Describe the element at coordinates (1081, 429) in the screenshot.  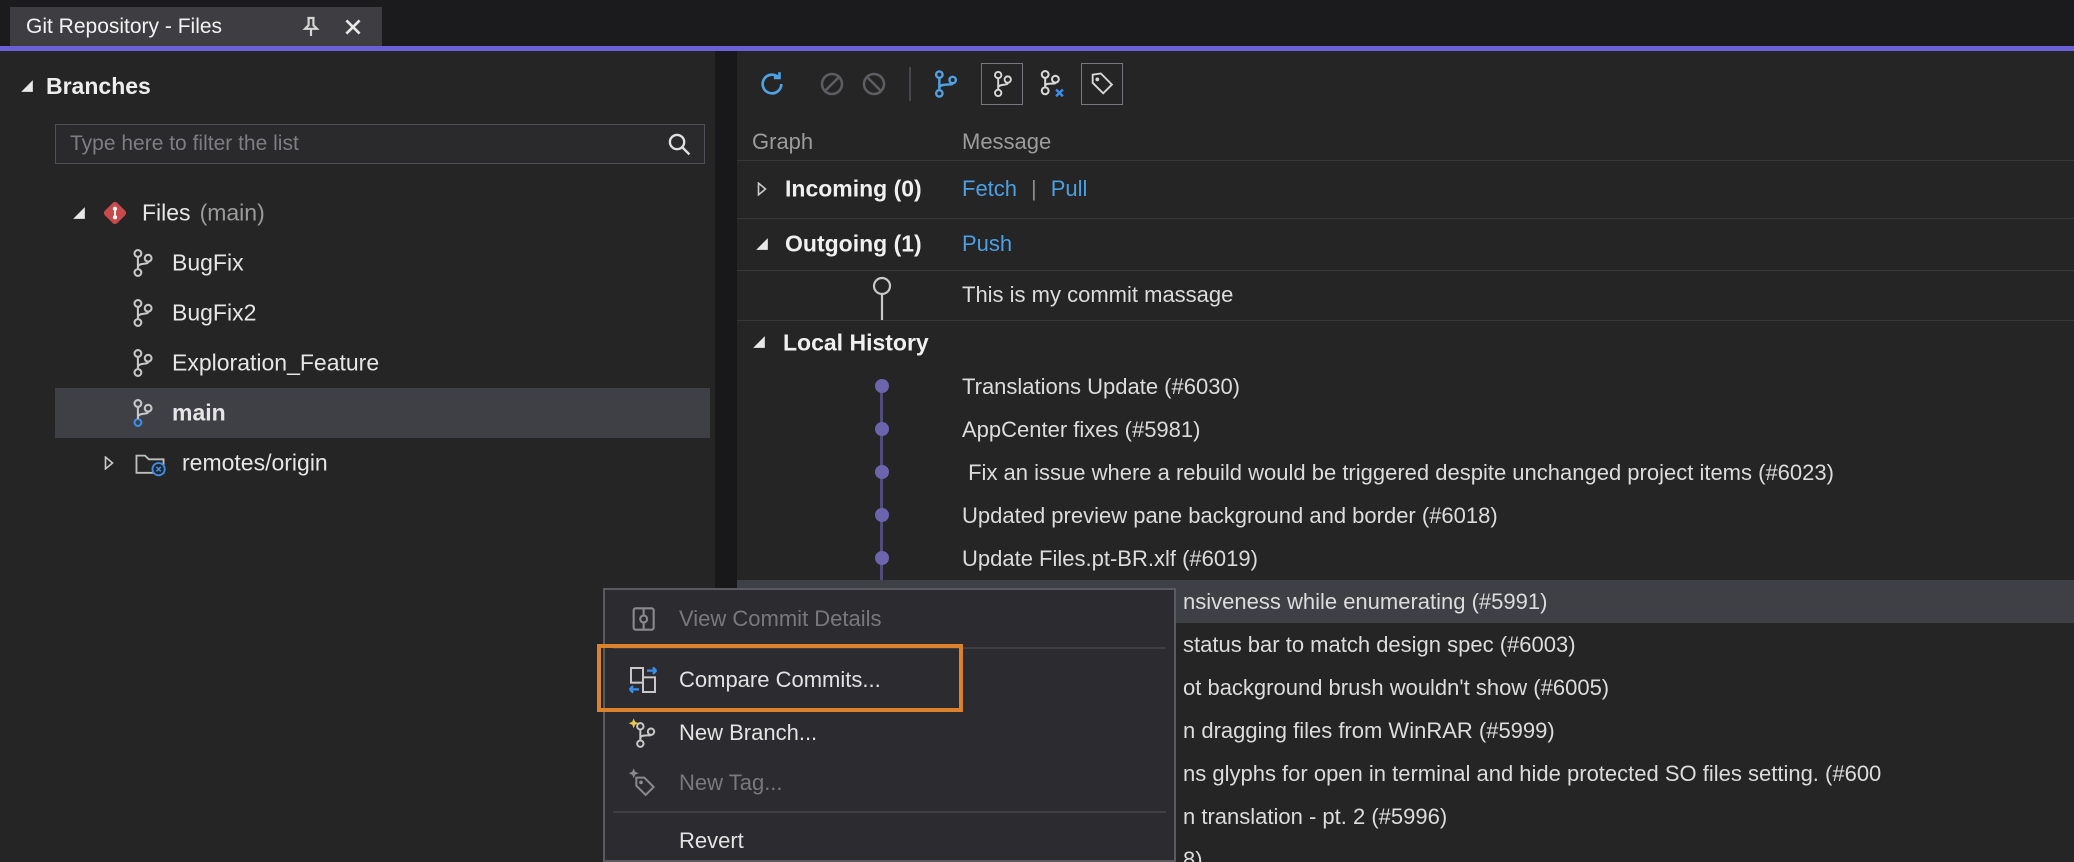
I see `commit-message: AppCenter fixes (#5981)` at that location.